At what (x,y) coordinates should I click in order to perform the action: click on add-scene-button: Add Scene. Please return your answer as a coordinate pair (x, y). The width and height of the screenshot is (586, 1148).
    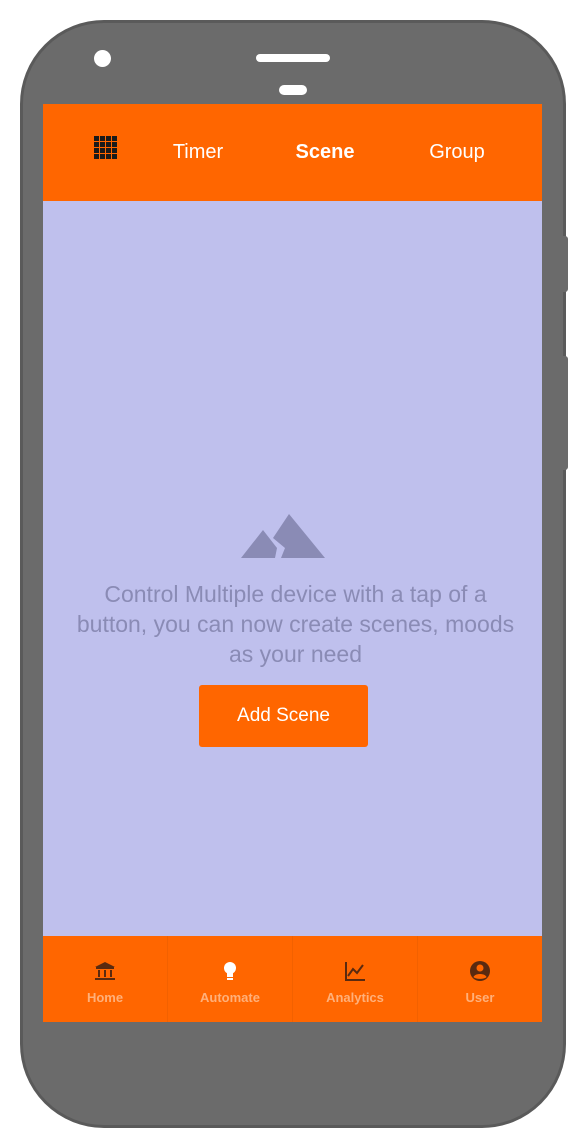
    Looking at the image, I should click on (283, 716).